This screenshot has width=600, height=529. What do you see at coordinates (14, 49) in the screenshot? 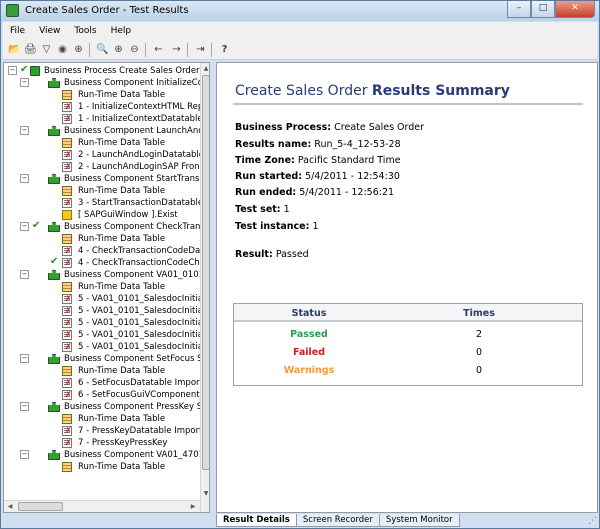
I see `open-icon: 📂` at bounding box center [14, 49].